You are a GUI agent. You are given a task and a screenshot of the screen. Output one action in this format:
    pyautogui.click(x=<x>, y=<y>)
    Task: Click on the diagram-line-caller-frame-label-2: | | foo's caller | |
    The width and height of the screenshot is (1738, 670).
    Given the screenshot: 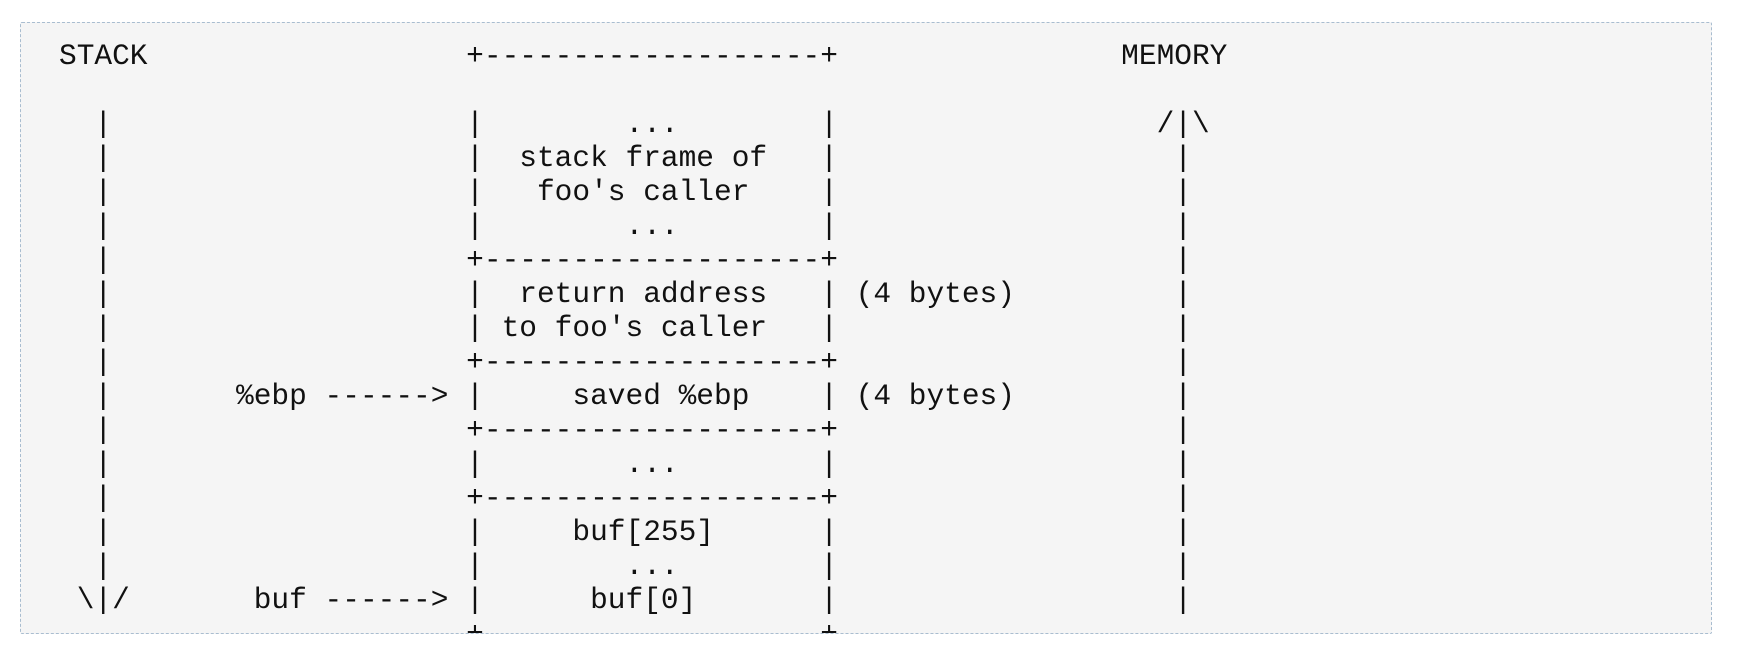 What is the action you would take?
    pyautogui.click(x=625, y=192)
    